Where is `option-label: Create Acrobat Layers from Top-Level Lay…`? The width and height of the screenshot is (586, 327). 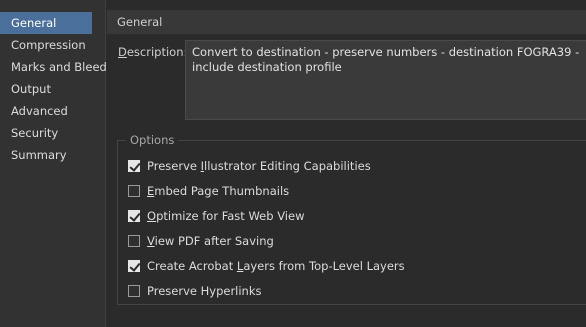
option-label: Create Acrobat Layers from Top-Level Lay… is located at coordinates (276, 266).